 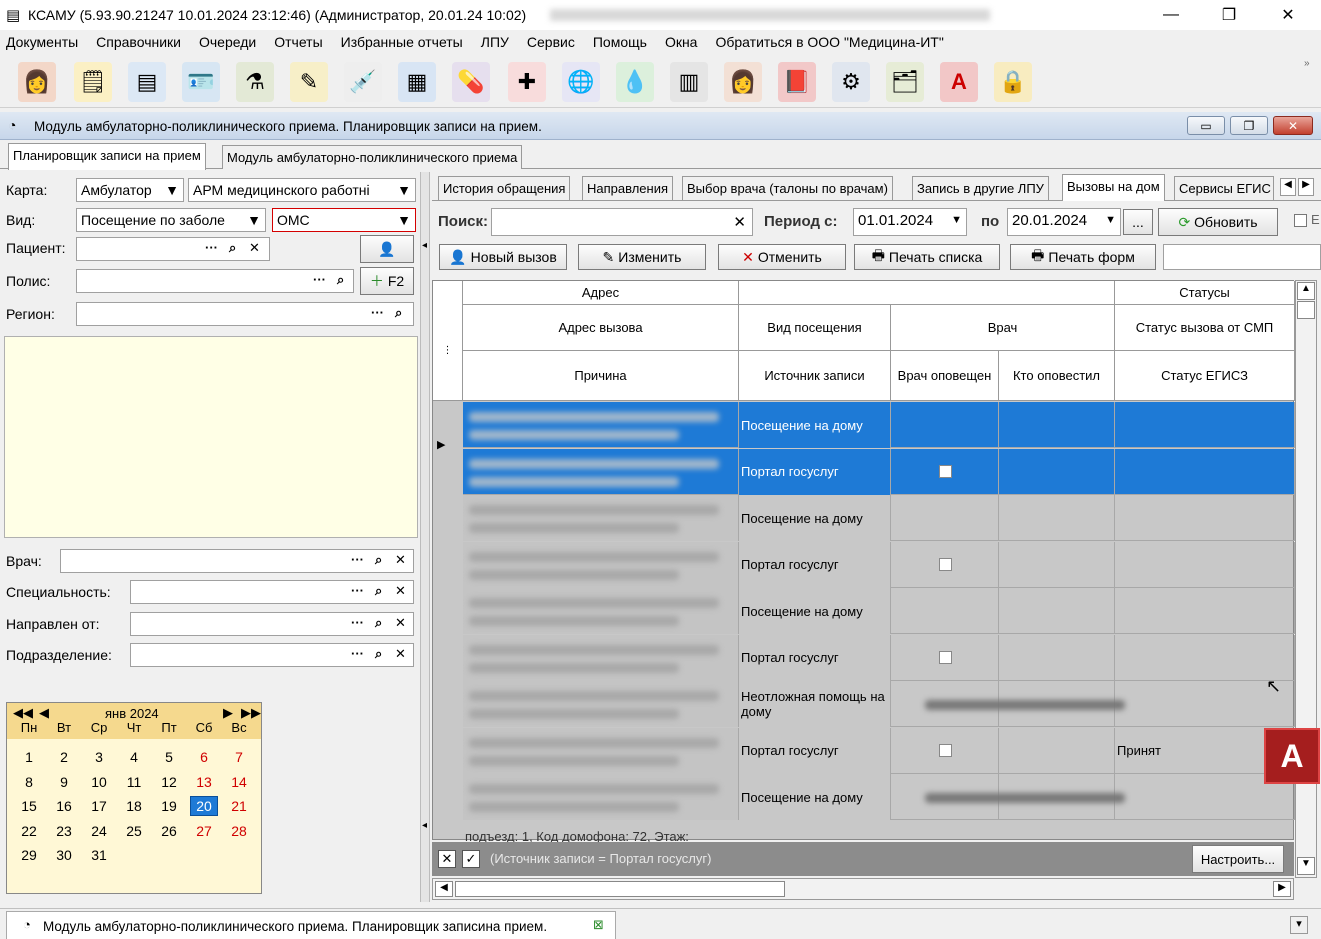 What do you see at coordinates (601, 376) in the screenshot?
I see `col-reason: Причина` at bounding box center [601, 376].